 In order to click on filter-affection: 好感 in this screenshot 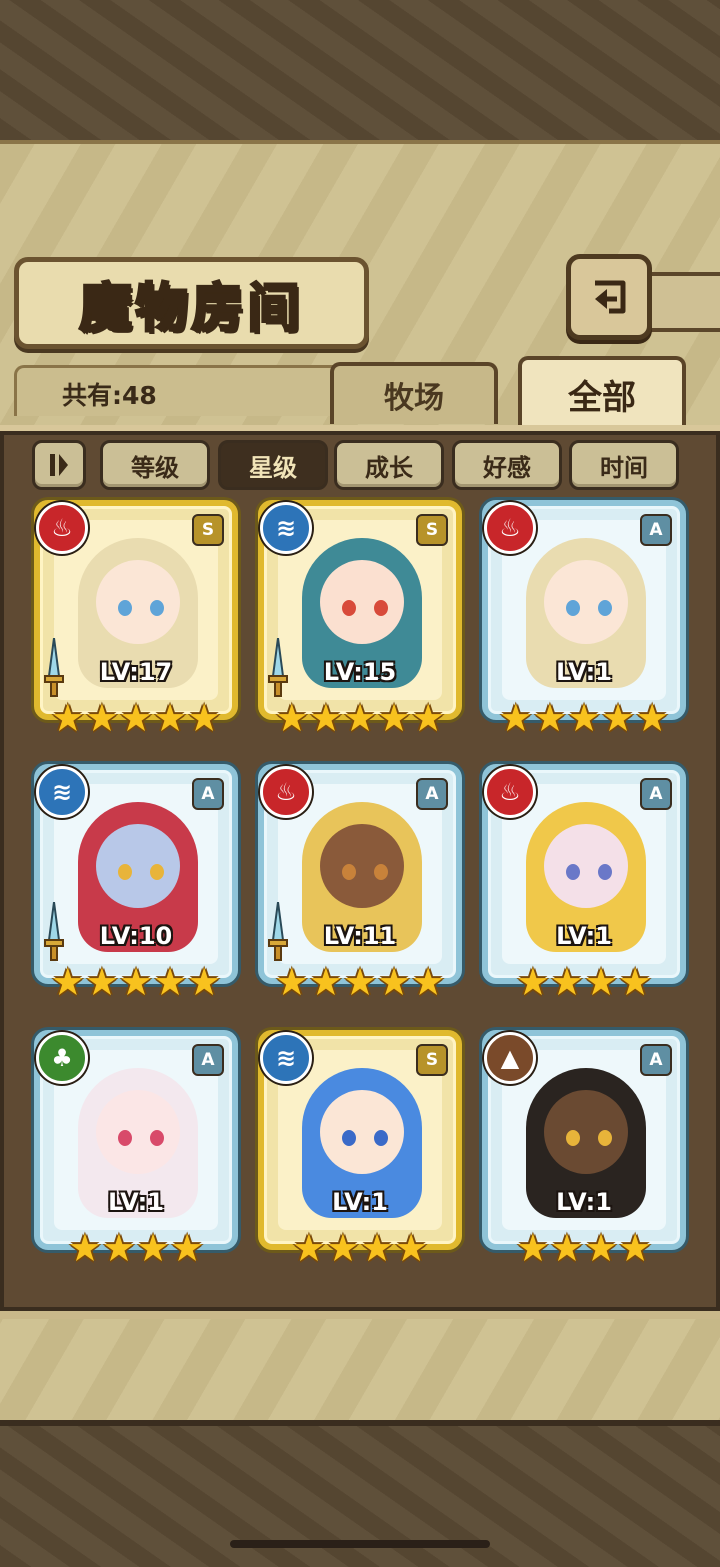, I will do `click(507, 465)`.